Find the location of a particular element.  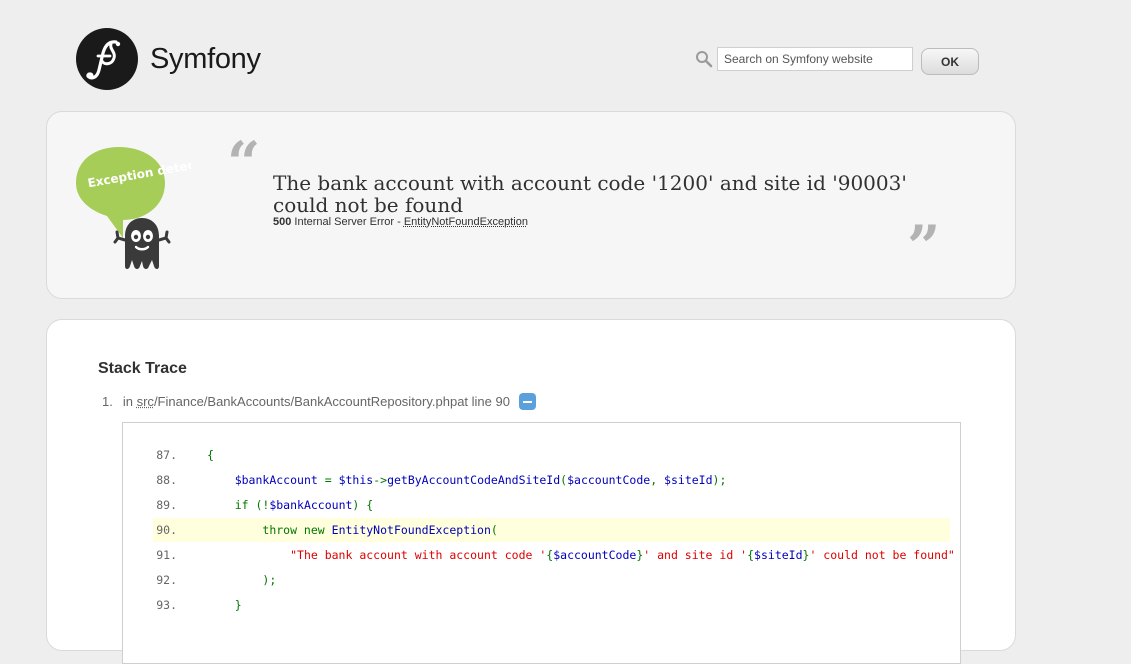

code-text: ) { is located at coordinates (362, 505).